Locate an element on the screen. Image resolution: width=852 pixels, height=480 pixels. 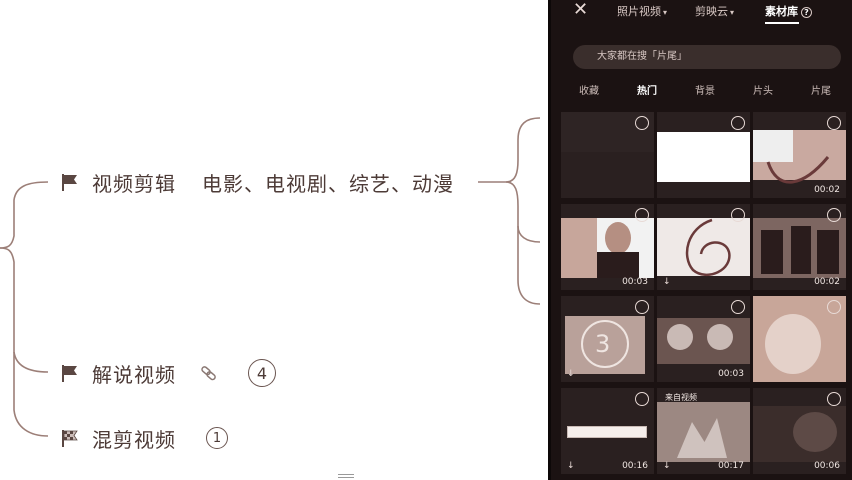
category-outro: 片尾 is located at coordinates (821, 89).